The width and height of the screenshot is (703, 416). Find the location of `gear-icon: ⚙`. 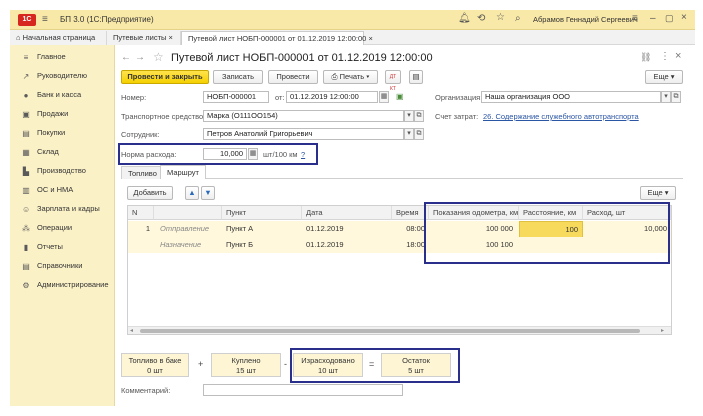

gear-icon: ⚙ is located at coordinates (26, 285).